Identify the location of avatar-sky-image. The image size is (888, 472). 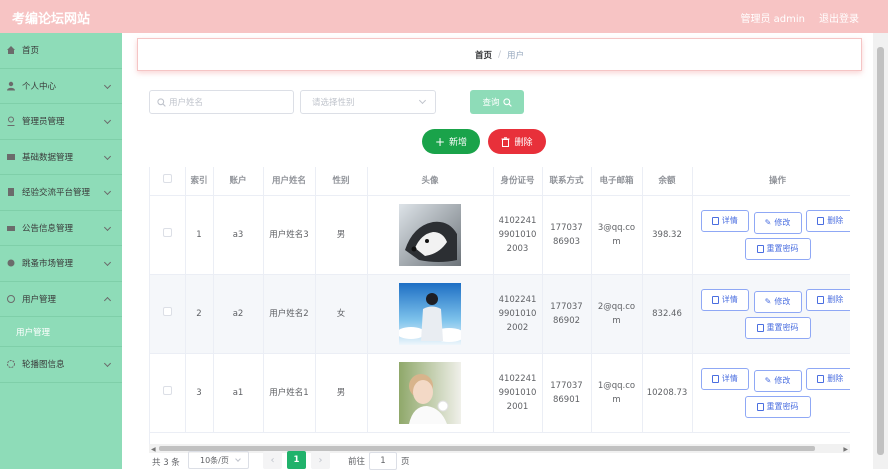
(430, 313).